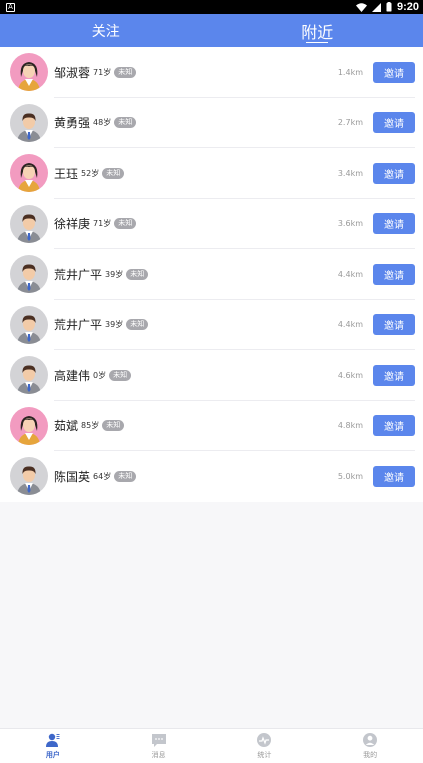 Image resolution: width=423 pixels, height=763 pixels. Describe the element at coordinates (102, 123) in the screenshot. I see `user-age: 48岁` at that location.